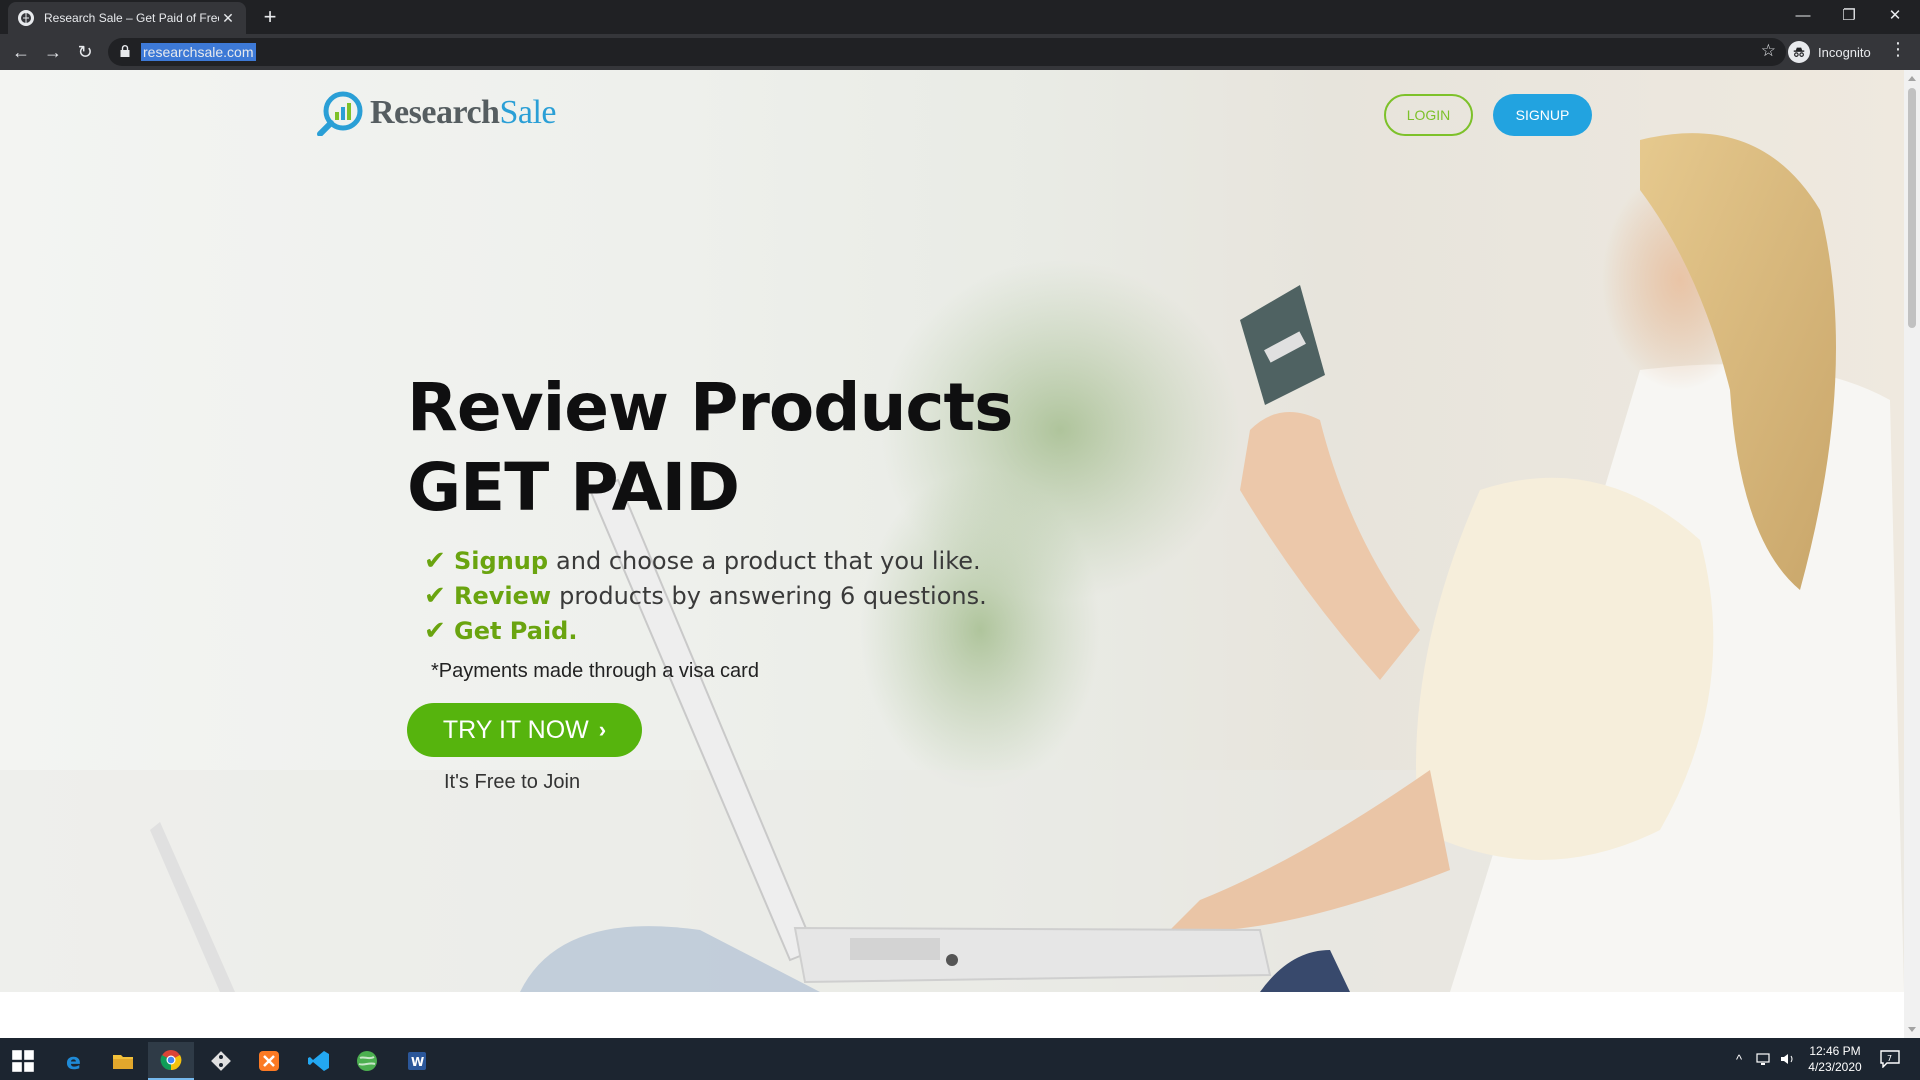 This screenshot has width=1920, height=1080. What do you see at coordinates (21, 52) in the screenshot?
I see `back-button: ←` at bounding box center [21, 52].